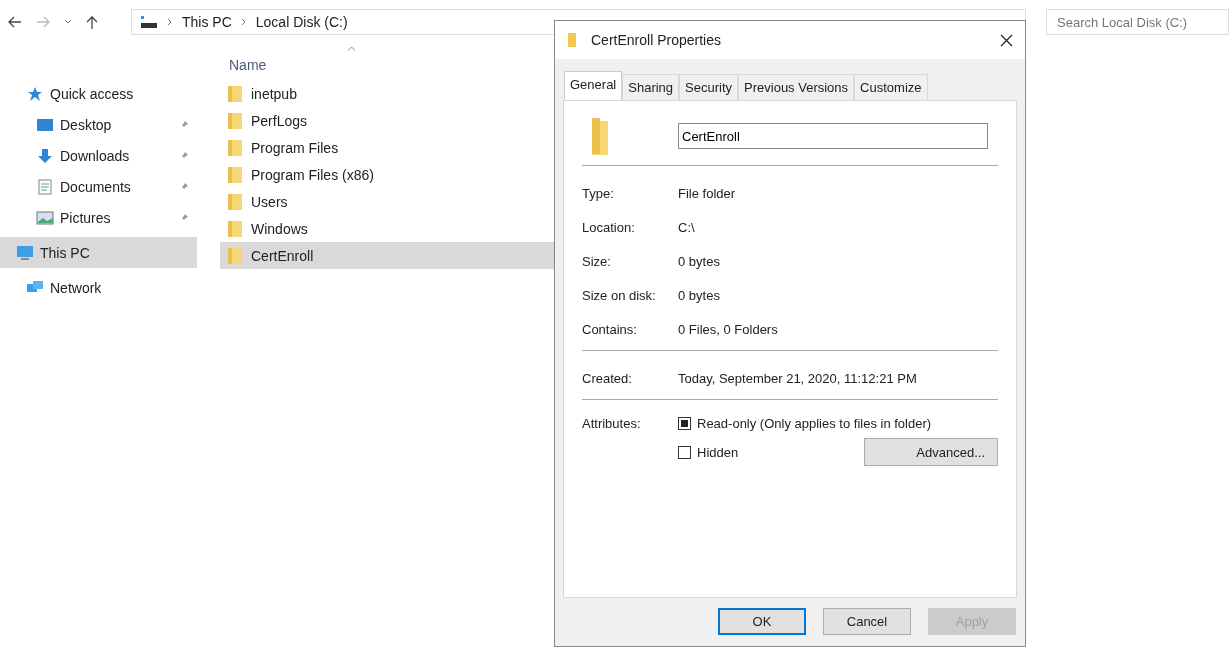  What do you see at coordinates (68, 22) in the screenshot?
I see `dropdown-icon` at bounding box center [68, 22].